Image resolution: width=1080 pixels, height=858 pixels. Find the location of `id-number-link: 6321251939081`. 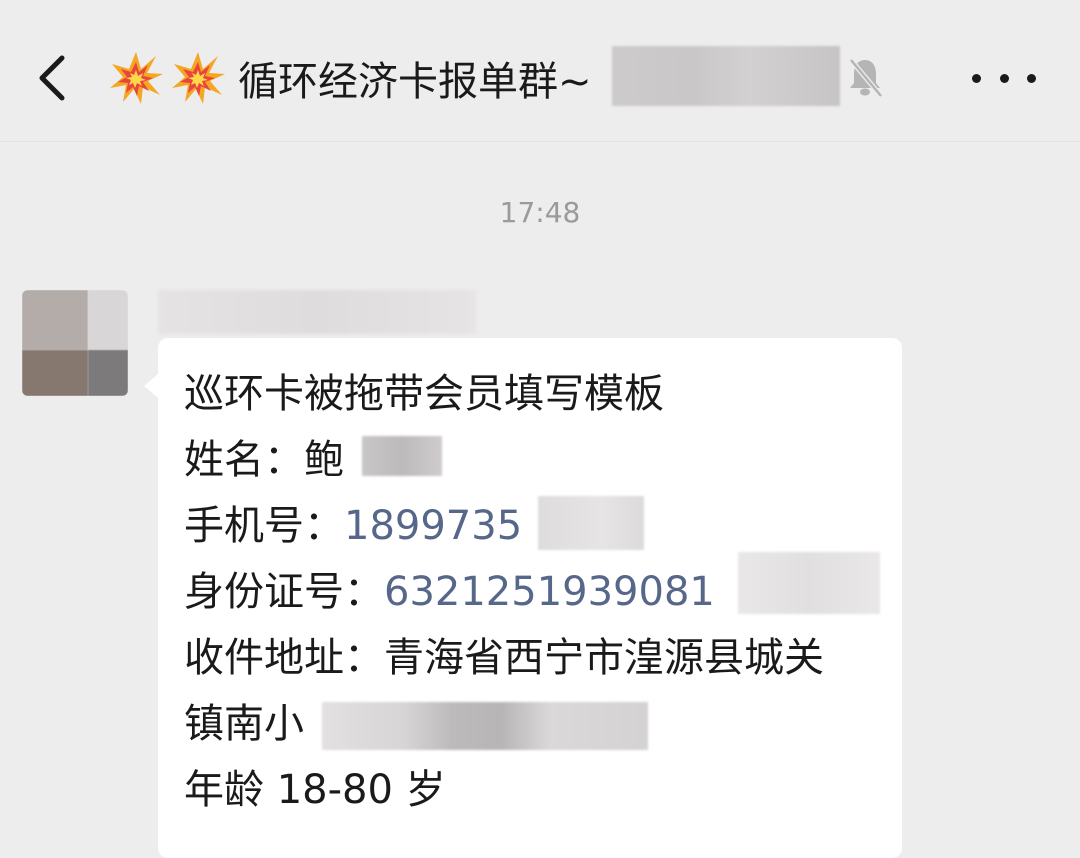

id-number-link: 6321251939081 is located at coordinates (549, 592).